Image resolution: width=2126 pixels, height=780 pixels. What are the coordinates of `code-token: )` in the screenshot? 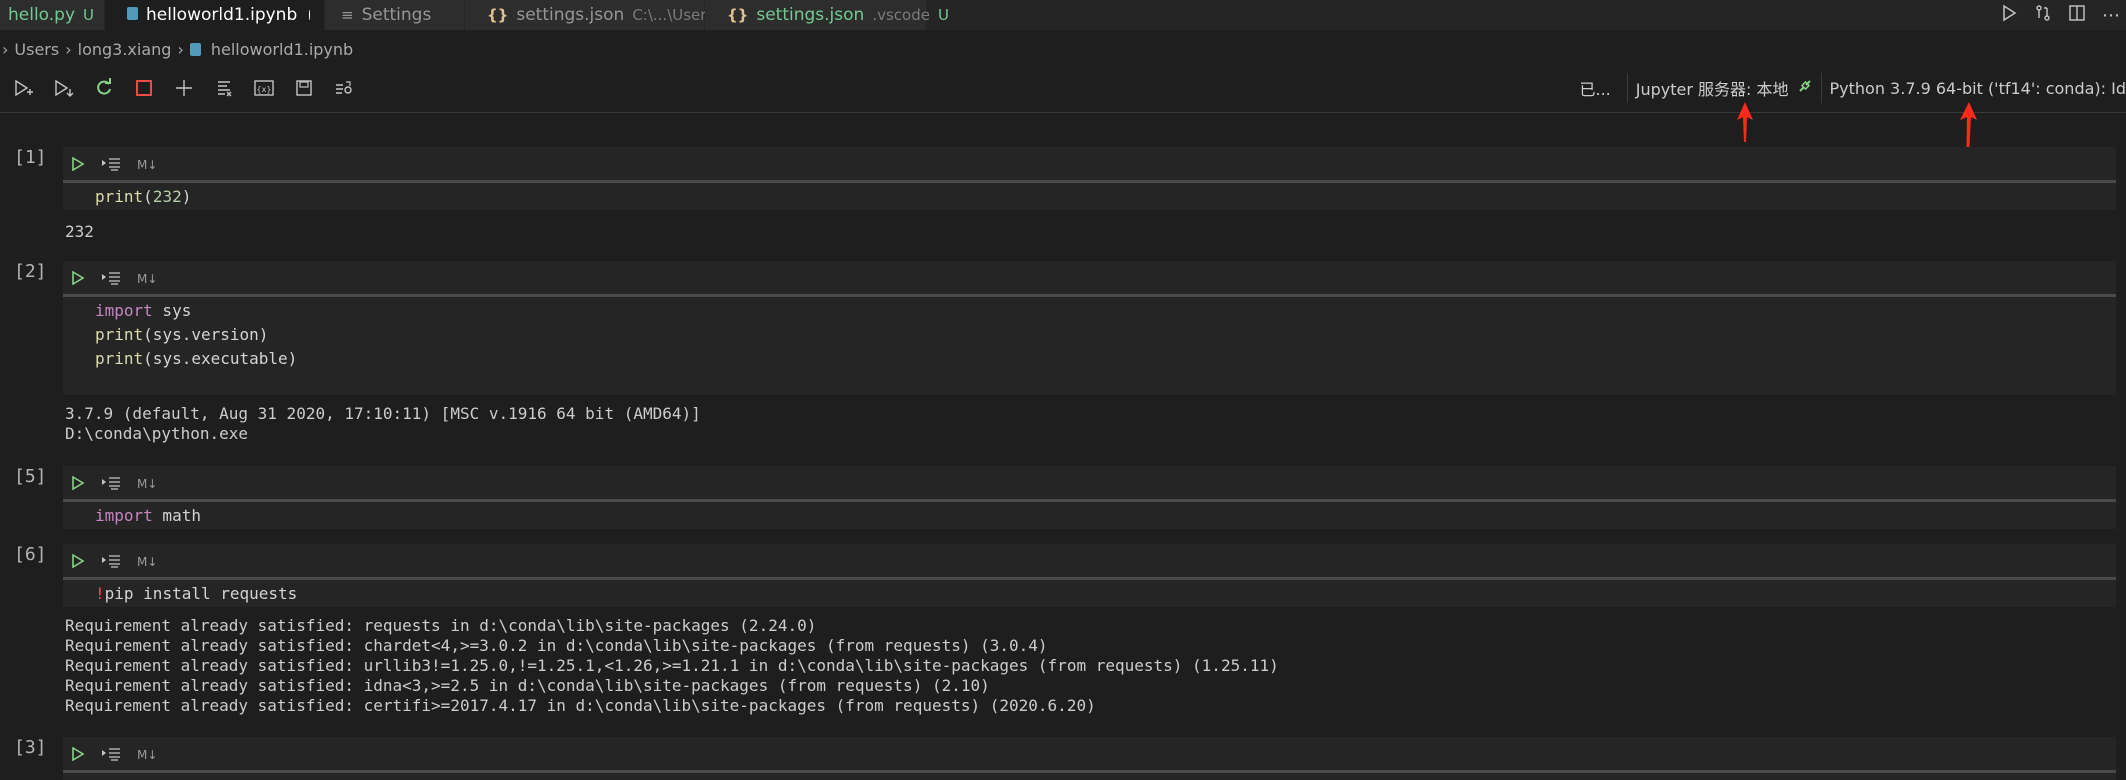 It's located at (186, 196).